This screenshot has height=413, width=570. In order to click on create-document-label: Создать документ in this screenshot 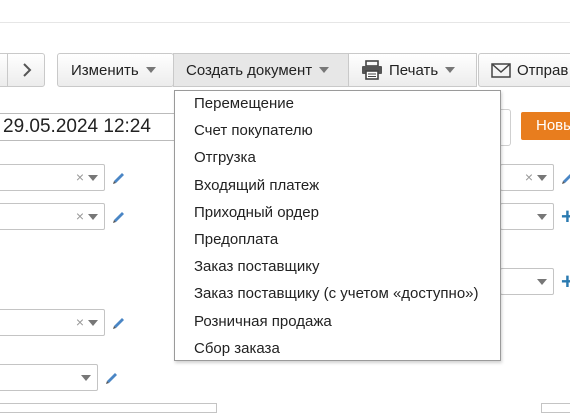, I will do `click(249, 70)`.